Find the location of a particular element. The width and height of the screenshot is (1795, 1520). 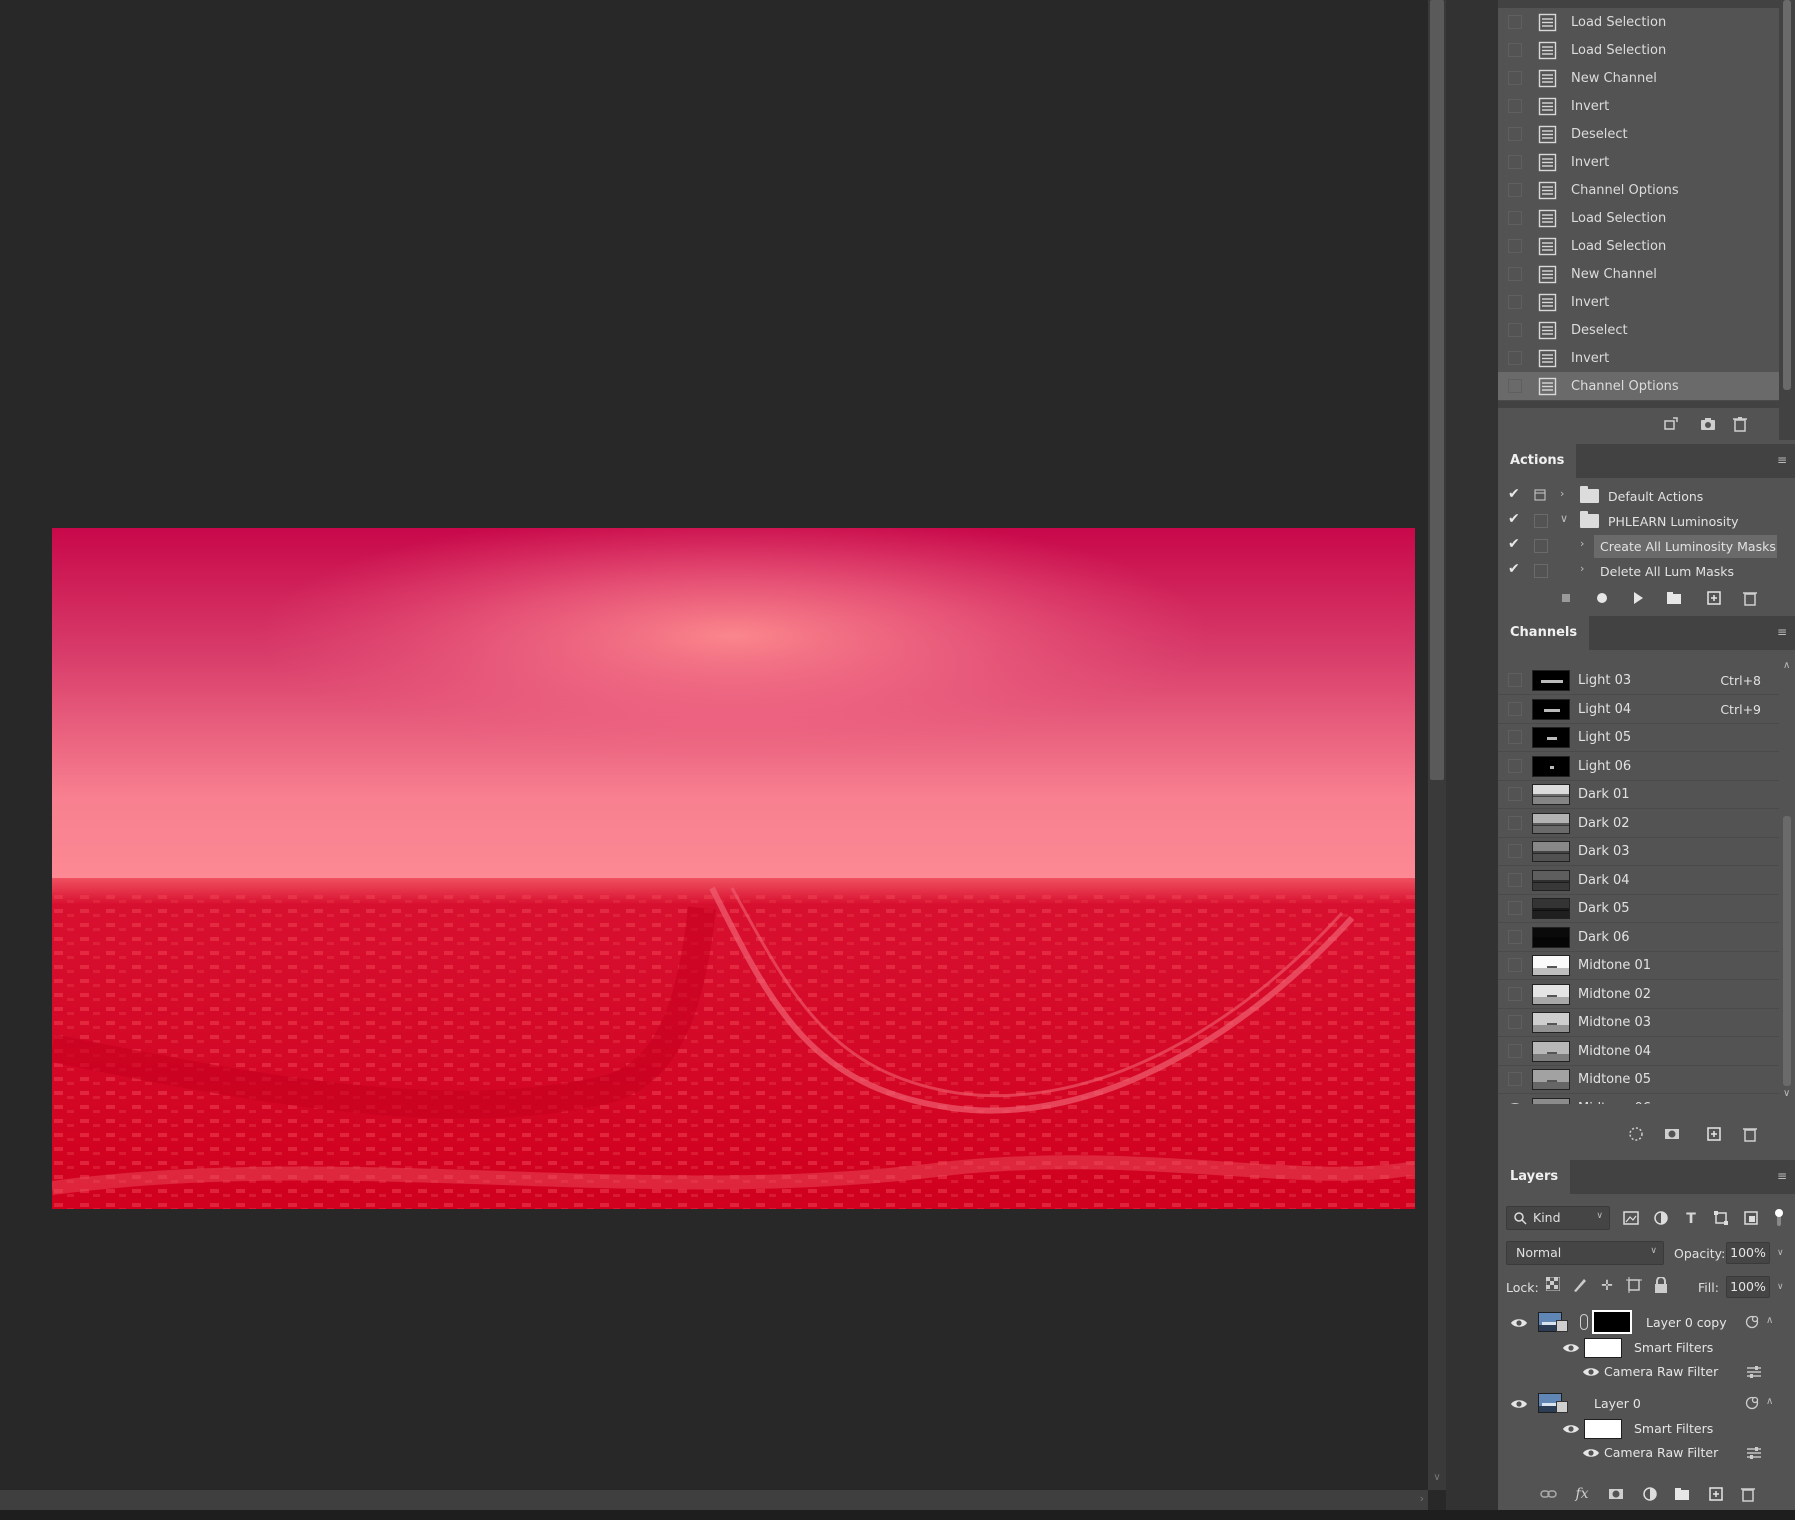

new-channel-icon is located at coordinates (1714, 1134).